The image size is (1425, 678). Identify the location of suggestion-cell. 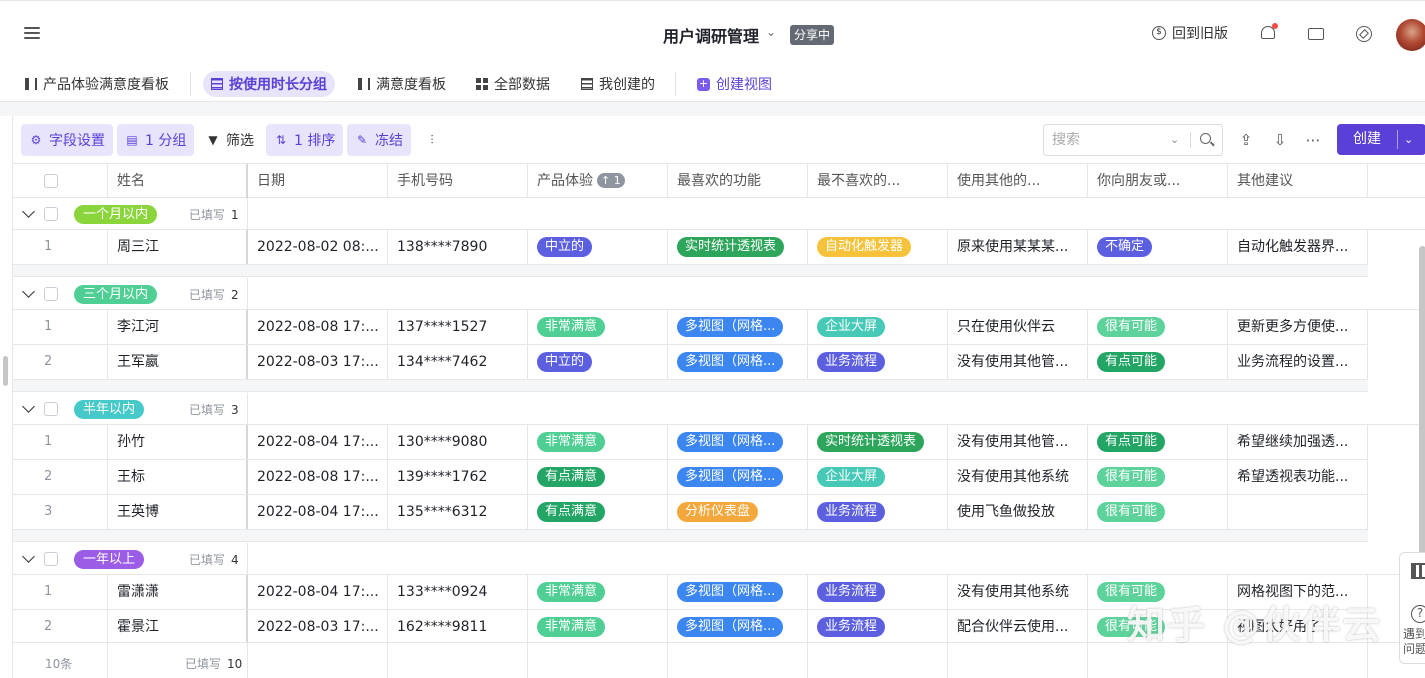
(1298, 512).